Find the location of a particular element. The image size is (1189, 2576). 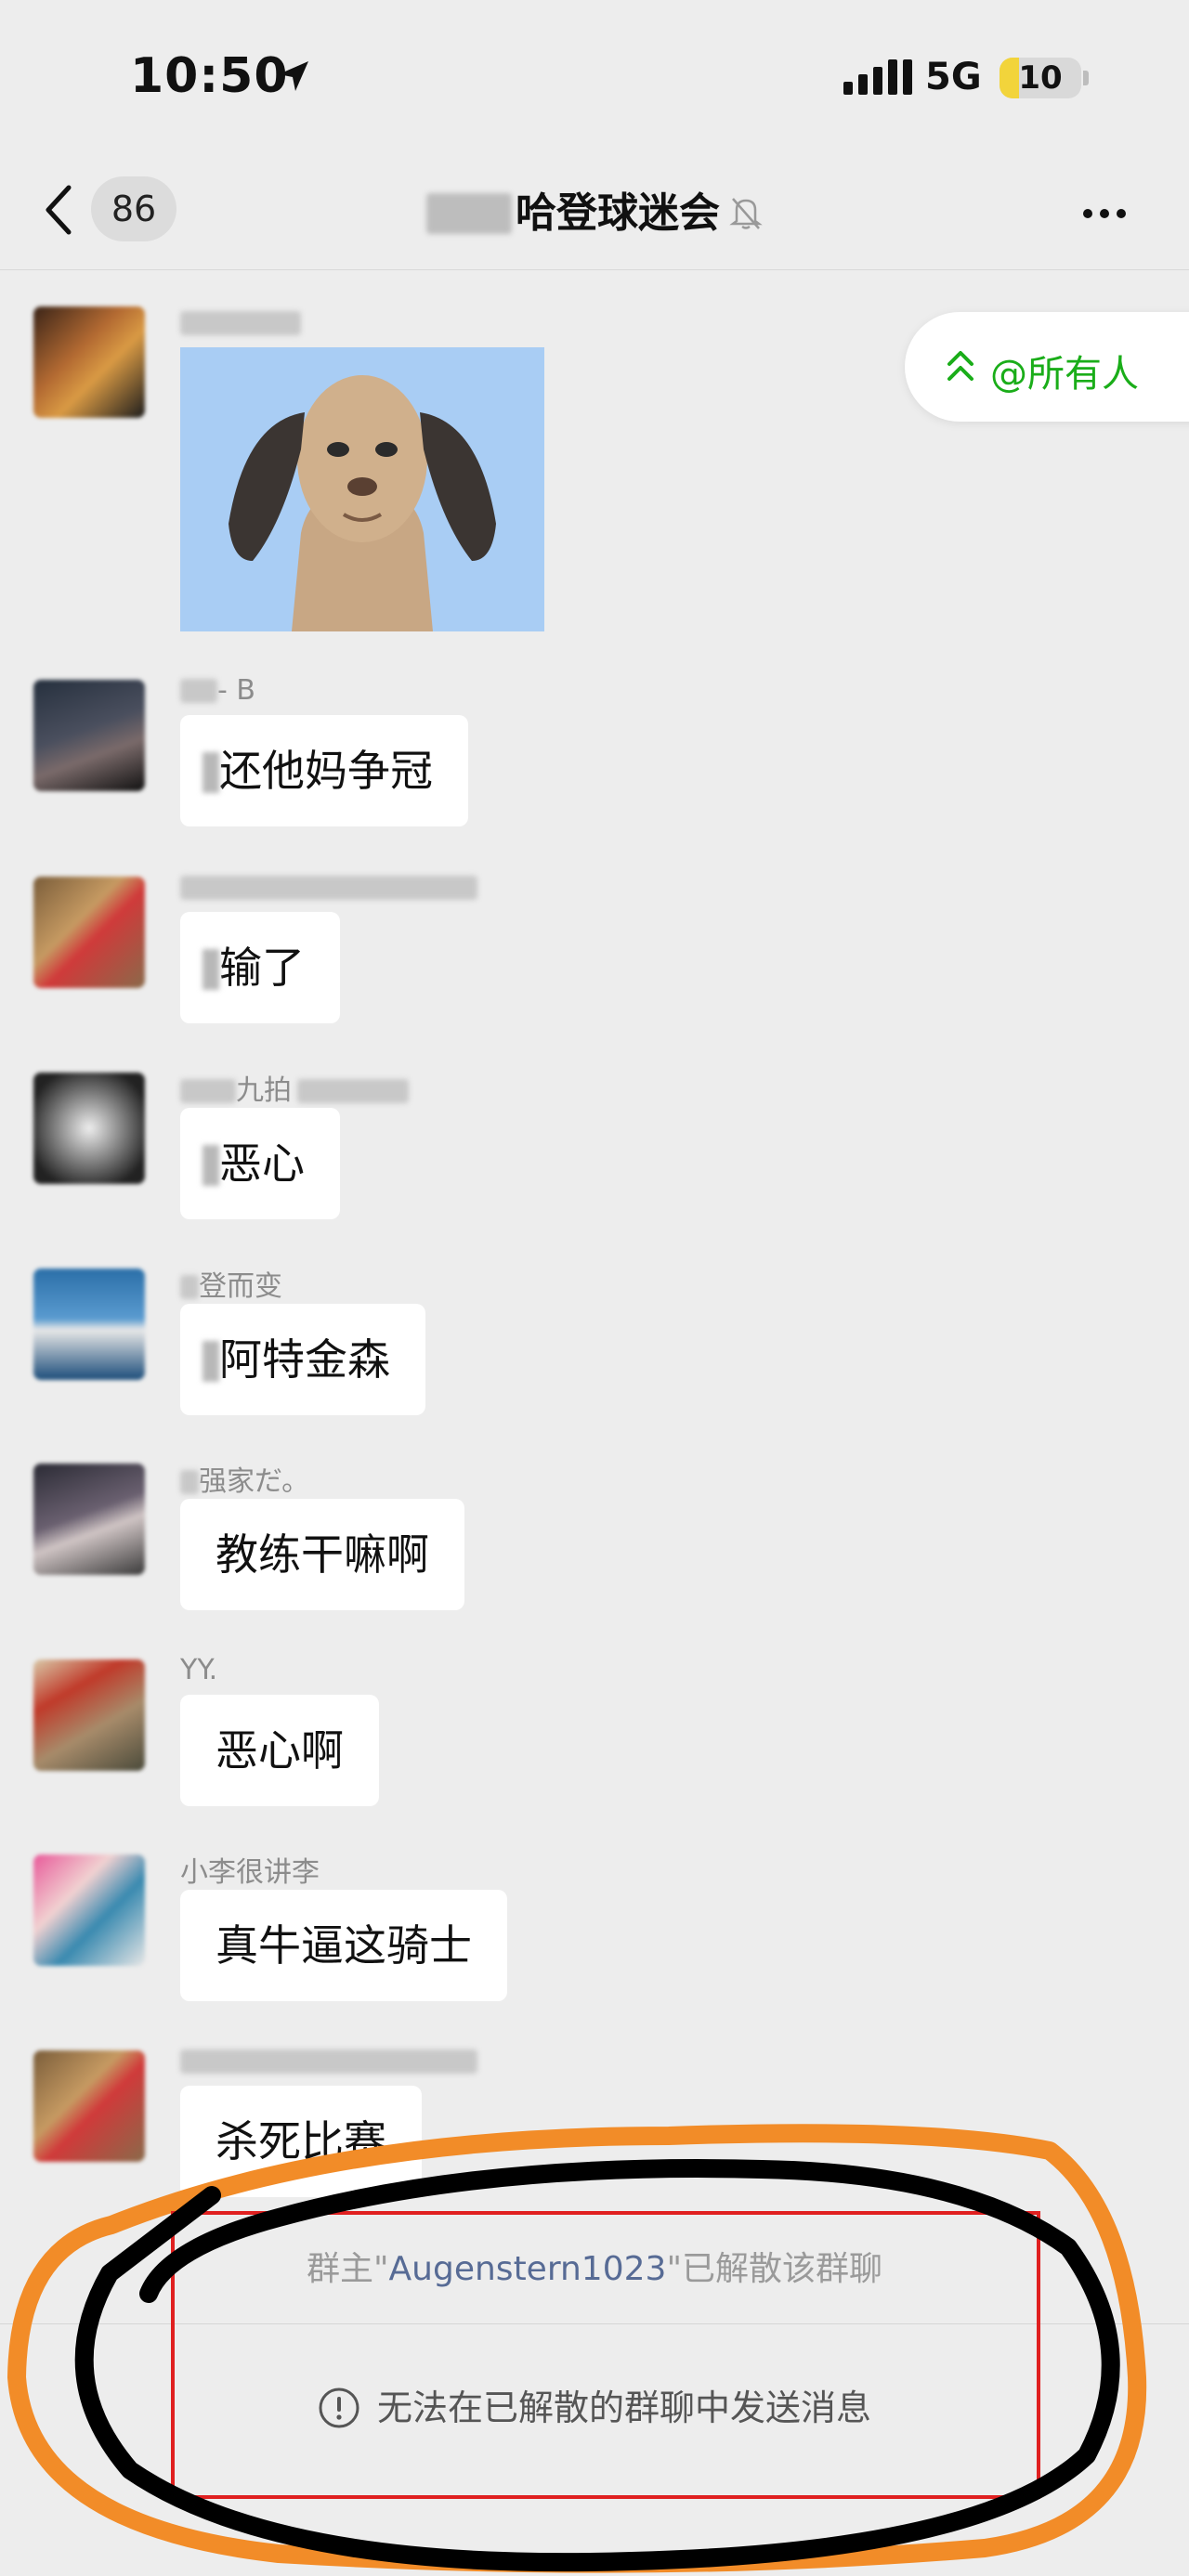

message-bubble: 教练干嘛啊 is located at coordinates (322, 1555).